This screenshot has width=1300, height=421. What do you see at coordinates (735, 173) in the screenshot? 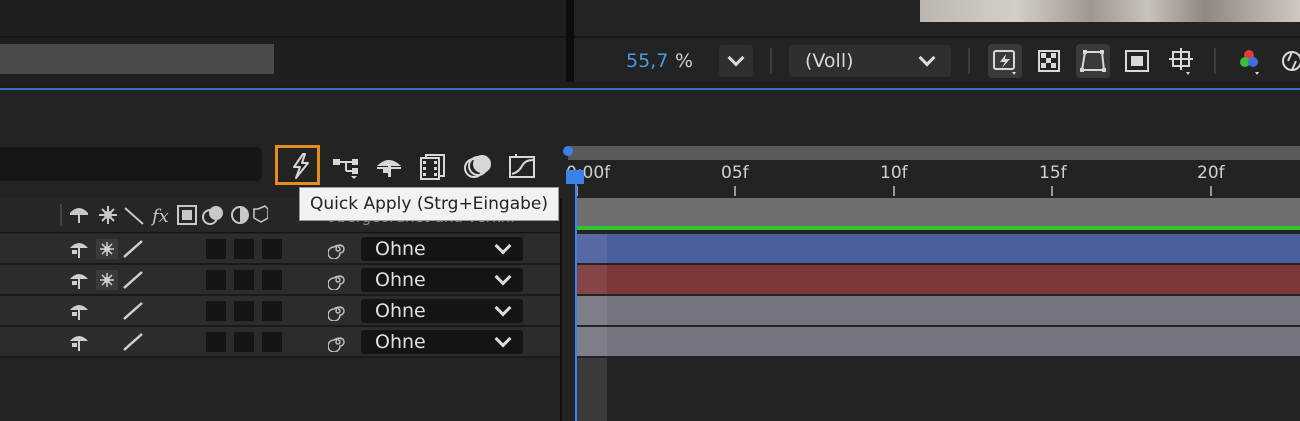
I see `ruler-label-05f: 05f` at bounding box center [735, 173].